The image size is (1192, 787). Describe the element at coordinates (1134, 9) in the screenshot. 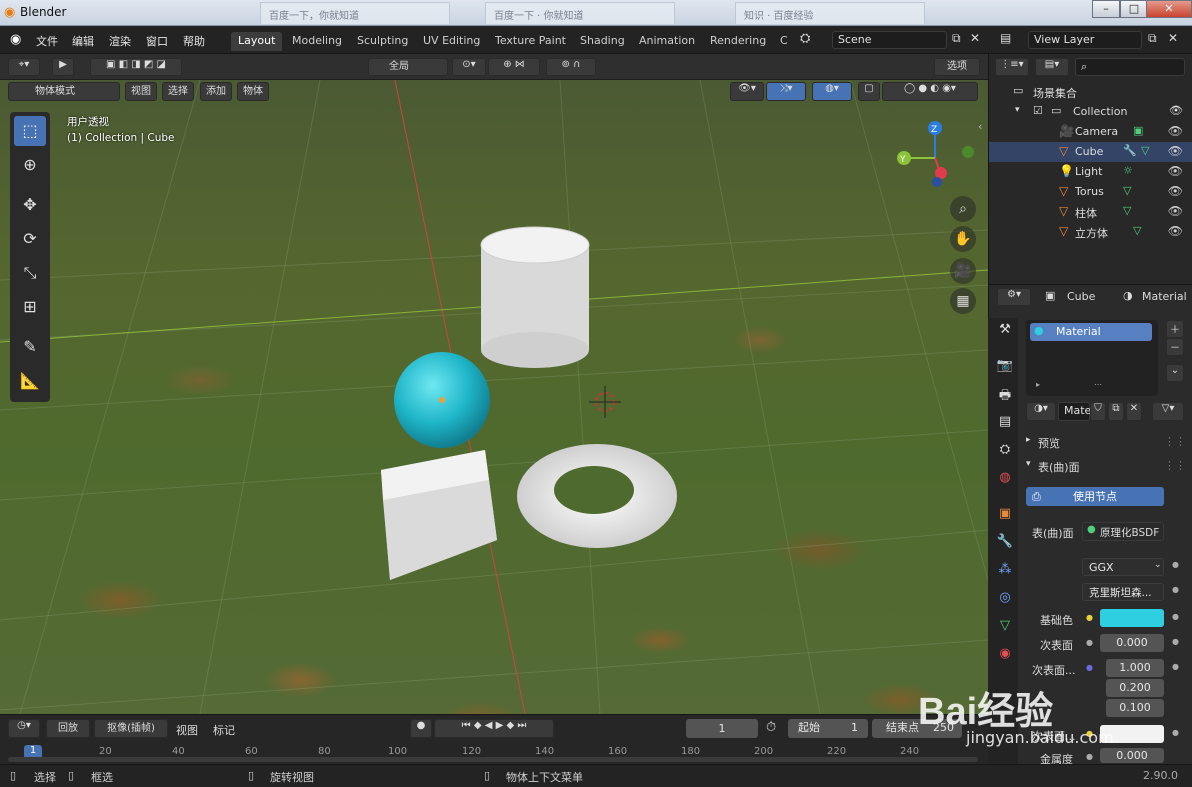

I see `maximize-button: □` at that location.